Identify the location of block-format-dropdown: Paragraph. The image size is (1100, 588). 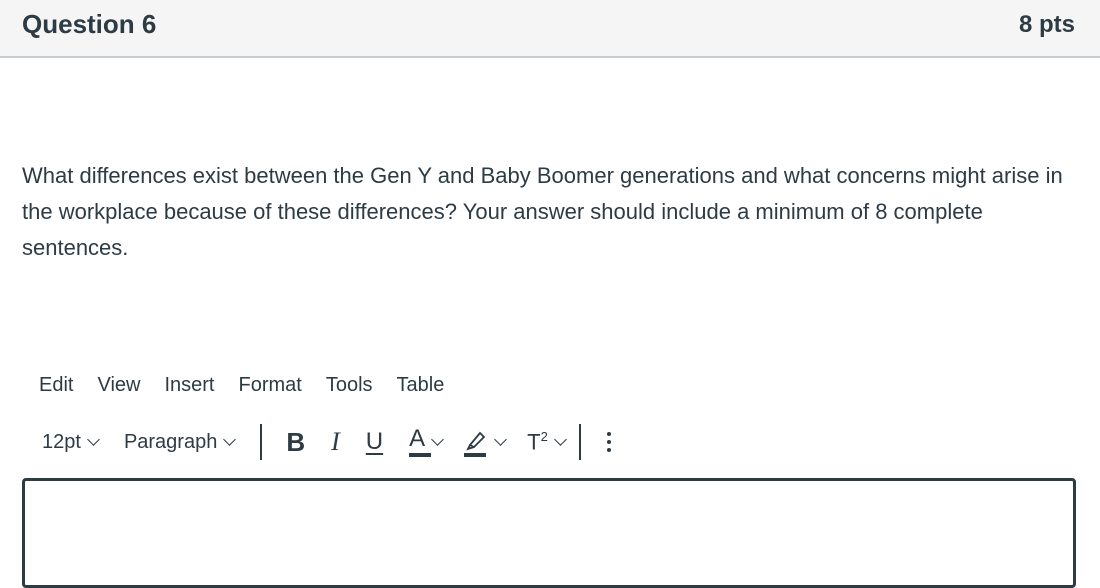
(180, 442).